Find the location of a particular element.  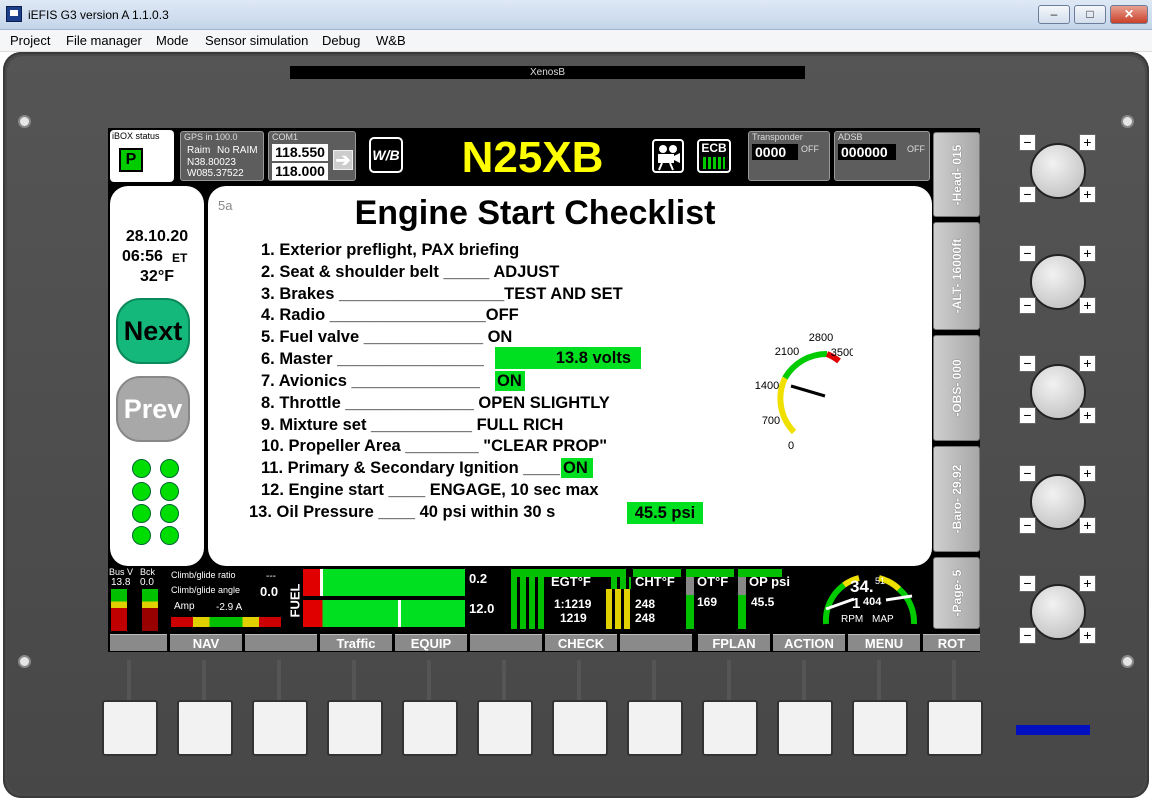

checklist-item-7: 7. Avionics ______________ is located at coordinates (370, 381).